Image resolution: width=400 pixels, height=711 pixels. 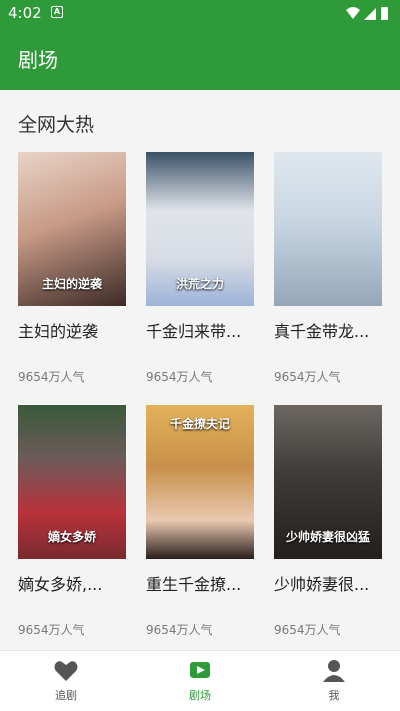 What do you see at coordinates (72, 330) in the screenshot?
I see `drama-title: 主妇的逆袭` at bounding box center [72, 330].